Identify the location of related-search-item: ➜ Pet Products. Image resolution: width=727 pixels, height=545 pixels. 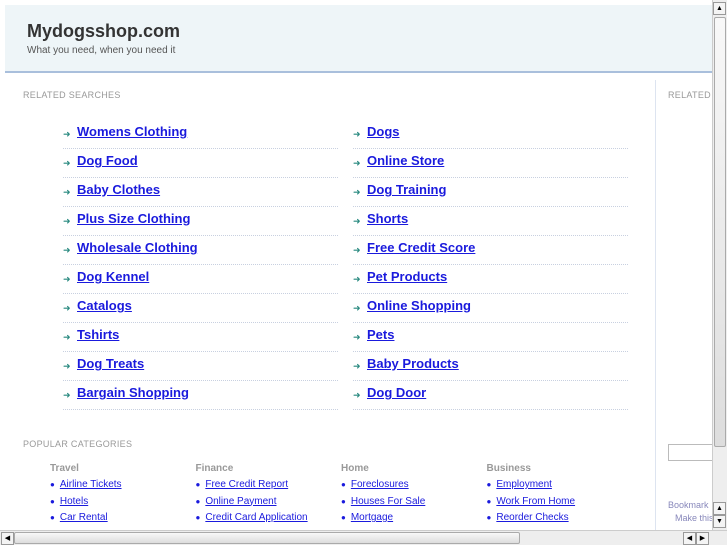
(490, 279).